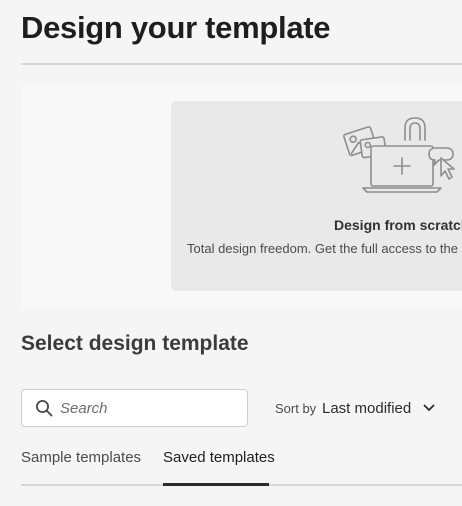 This screenshot has height=506, width=462. What do you see at coordinates (398, 225) in the screenshot?
I see `design-from-scratch-title: Design from scratch` at bounding box center [398, 225].